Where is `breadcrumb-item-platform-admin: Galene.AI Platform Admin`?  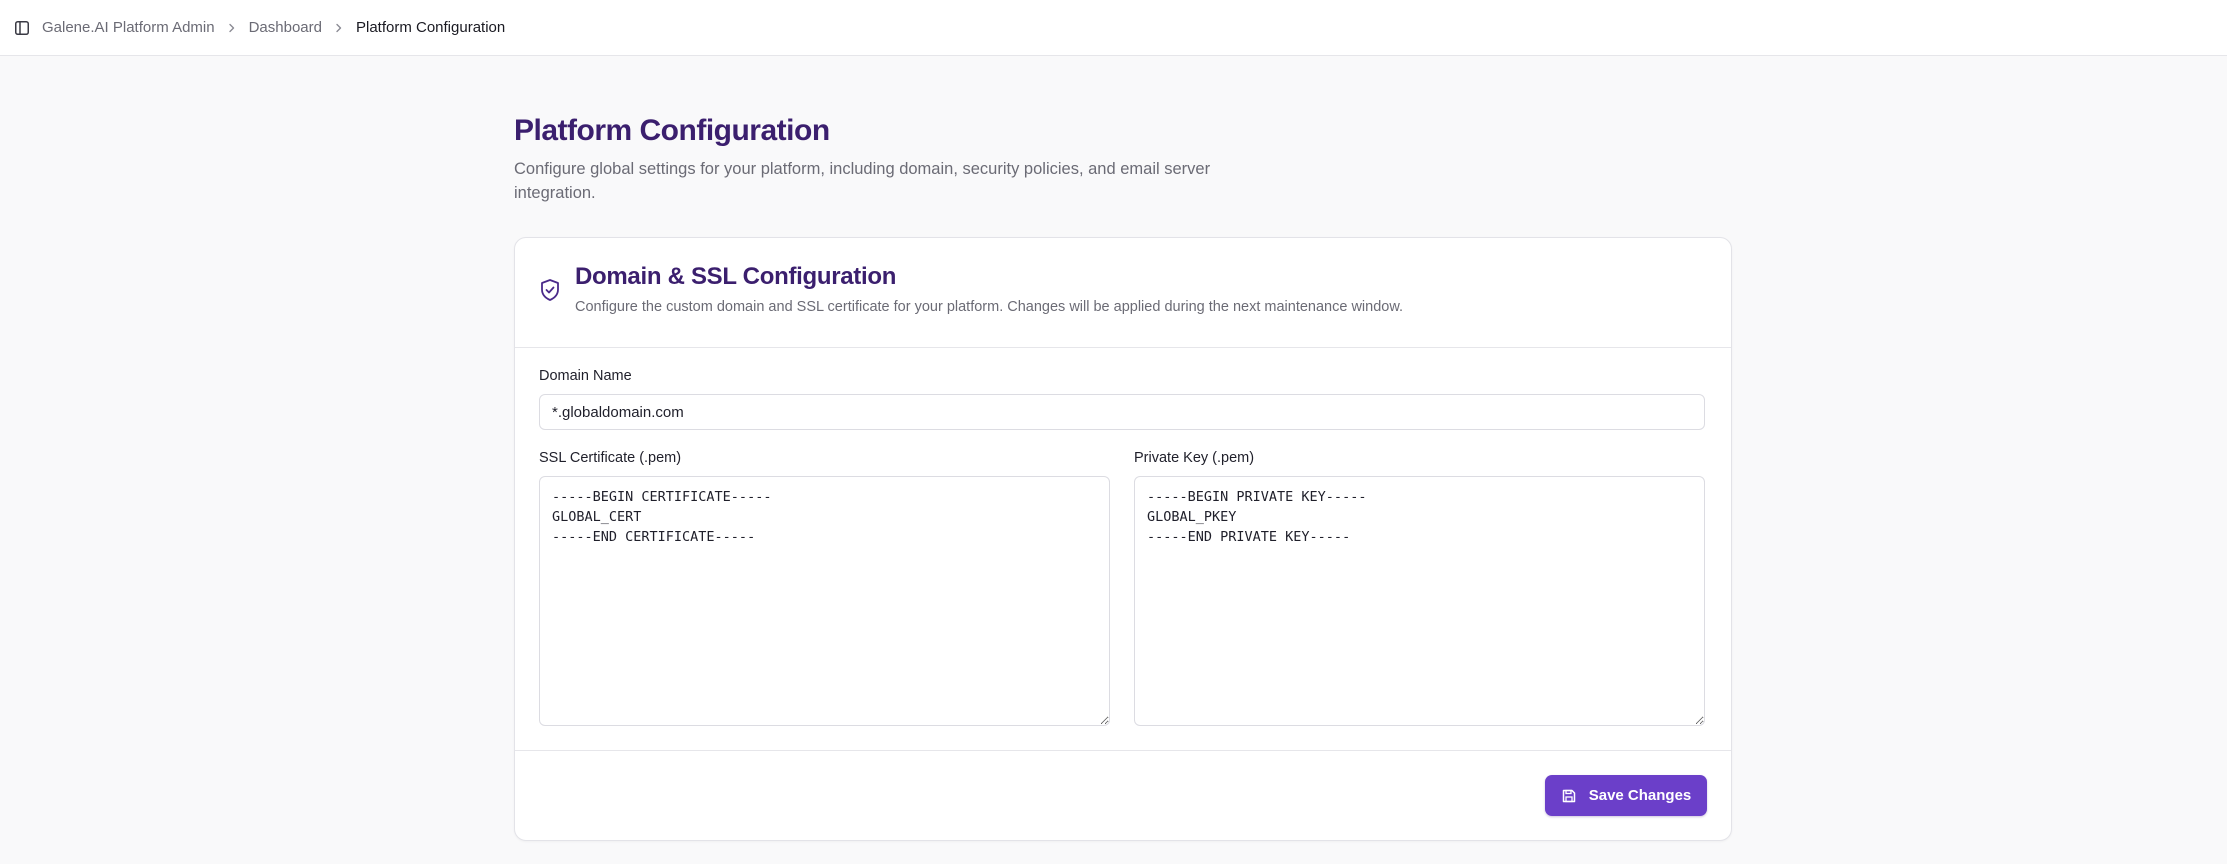 breadcrumb-item-platform-admin: Galene.AI Platform Admin is located at coordinates (128, 27).